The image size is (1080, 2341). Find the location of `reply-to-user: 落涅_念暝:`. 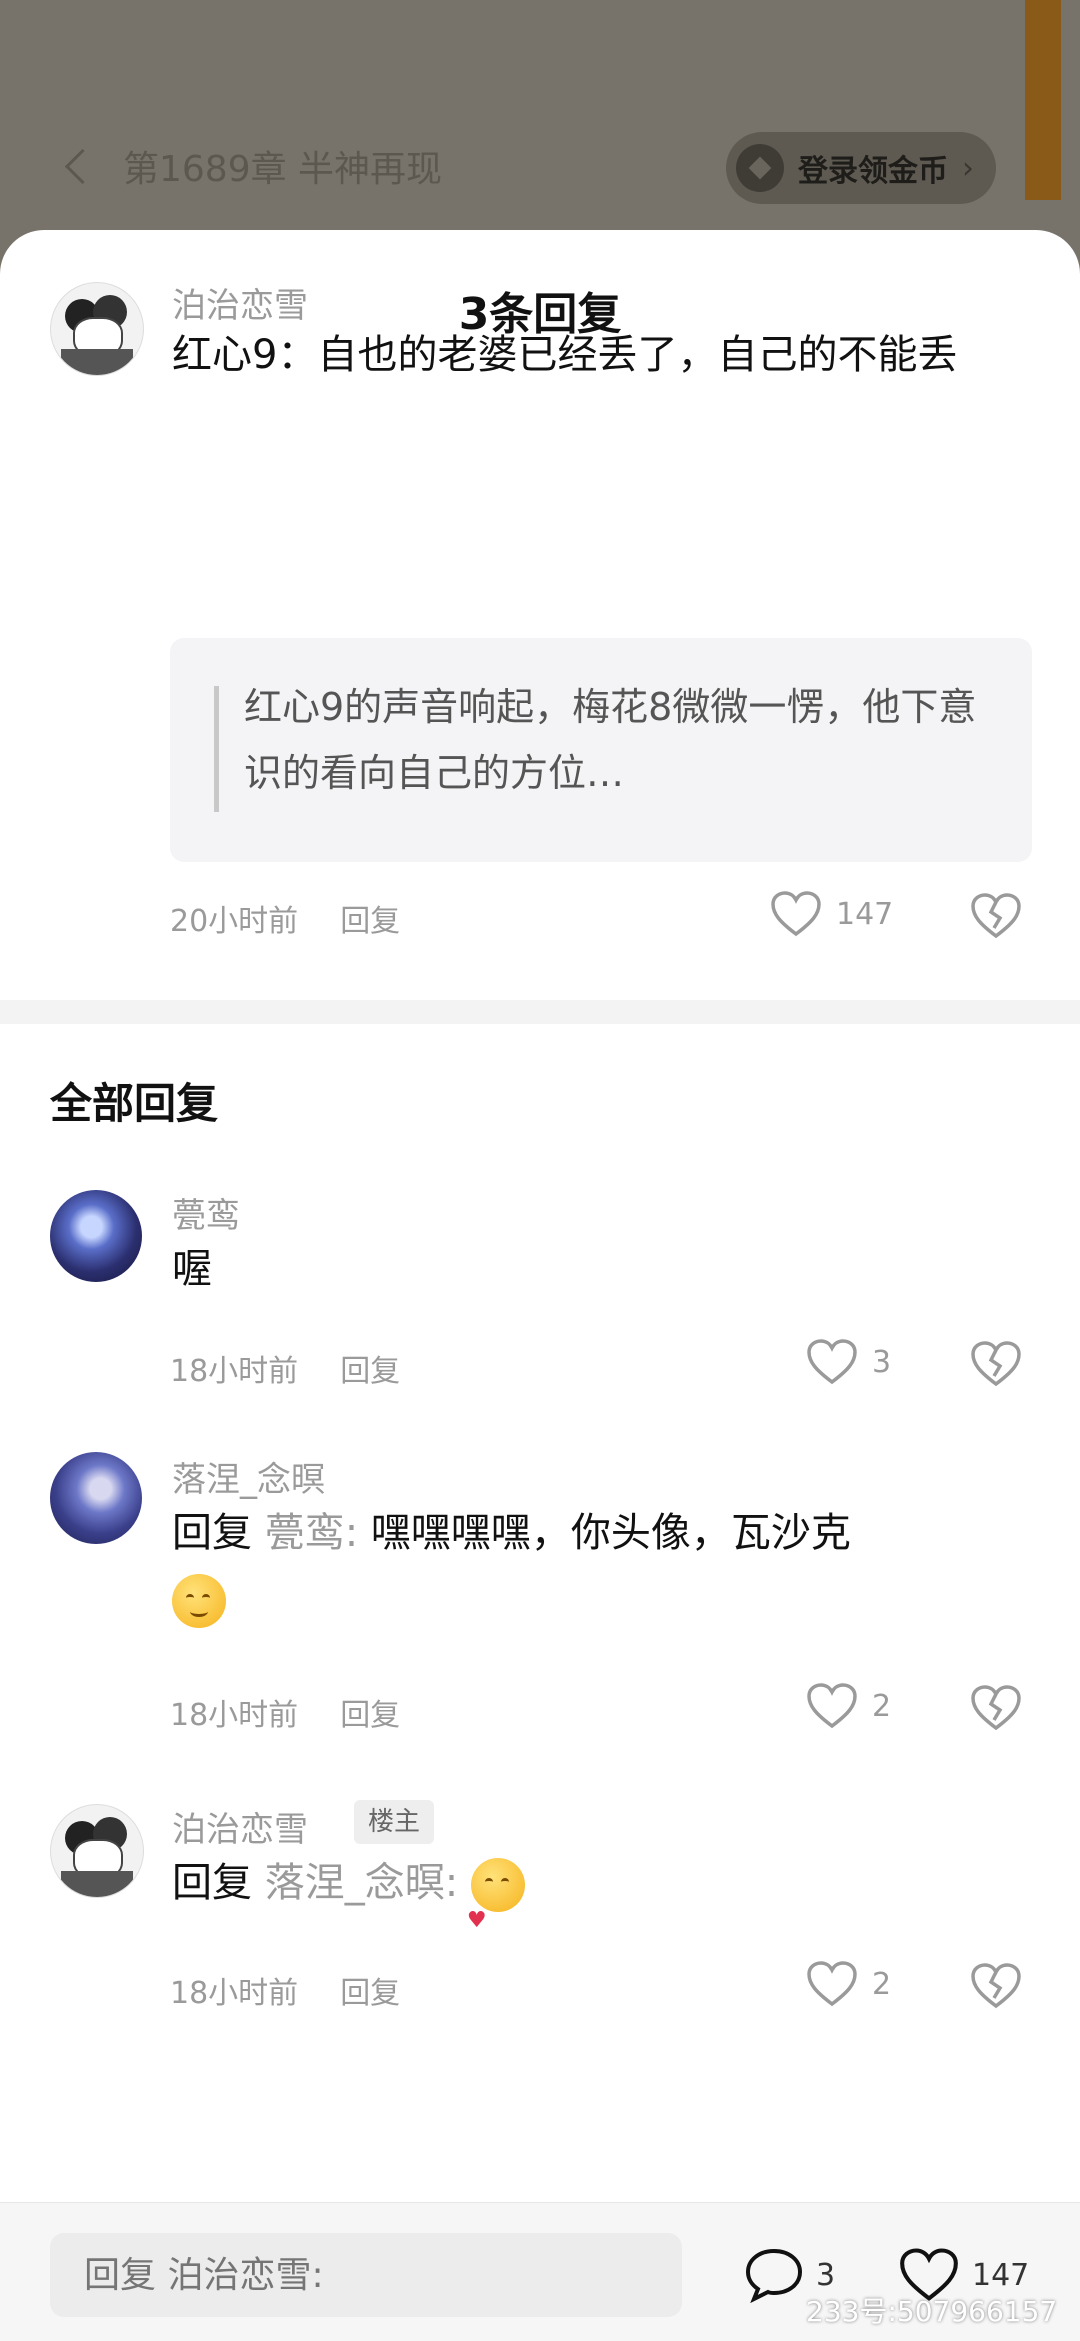

reply-to-user: 落涅_念暝: is located at coordinates (361, 1883).